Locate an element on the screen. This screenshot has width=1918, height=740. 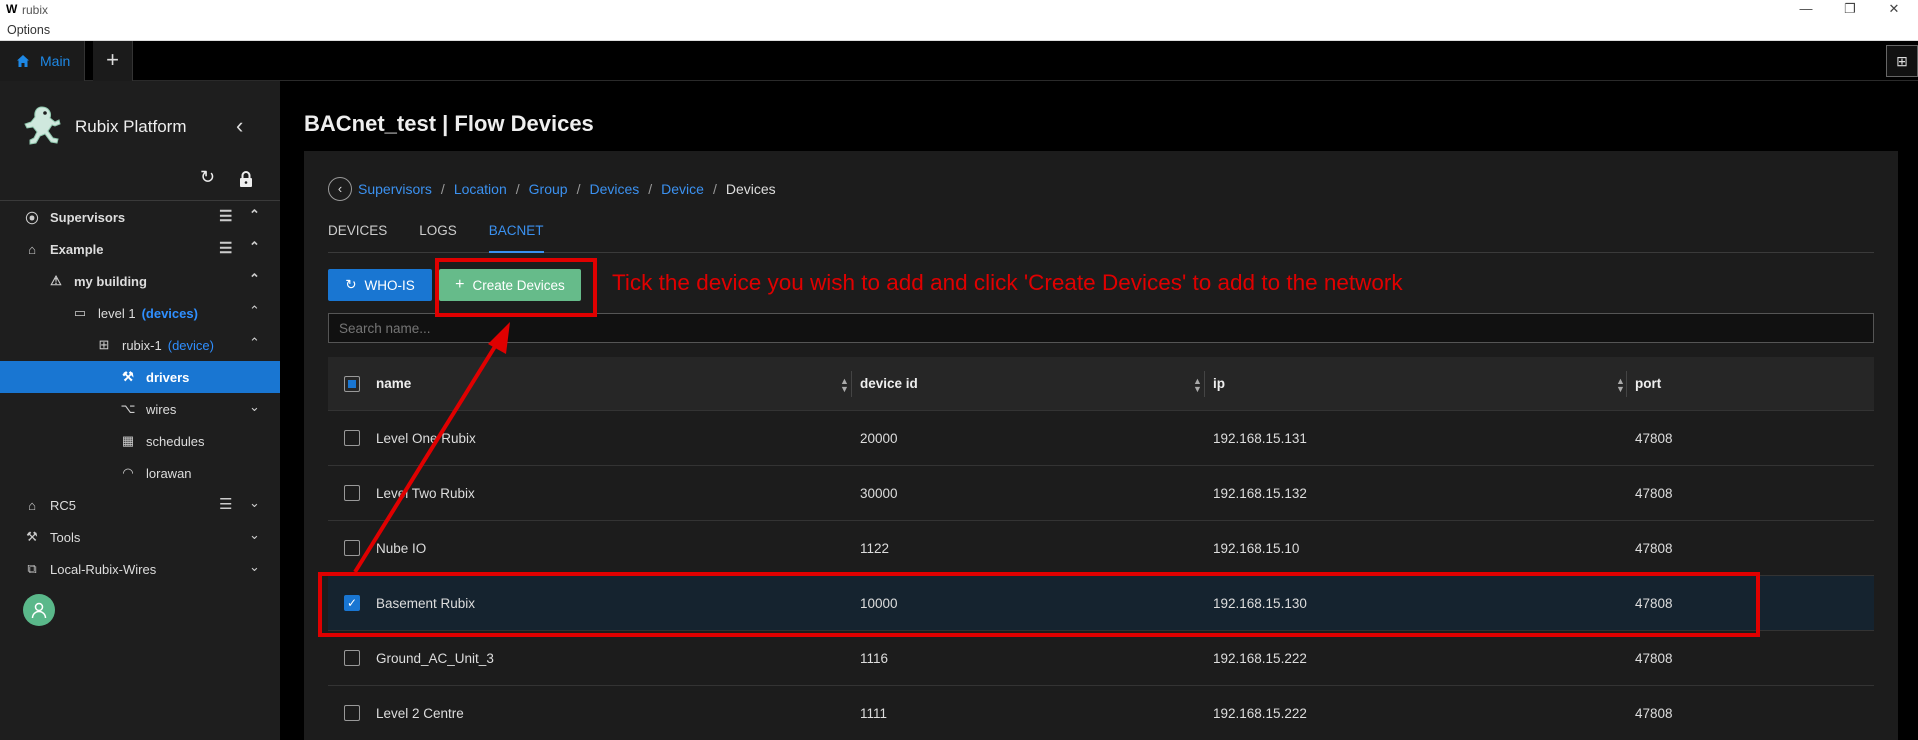
cell-name: Level One Rubix is located at coordinates (426, 438).